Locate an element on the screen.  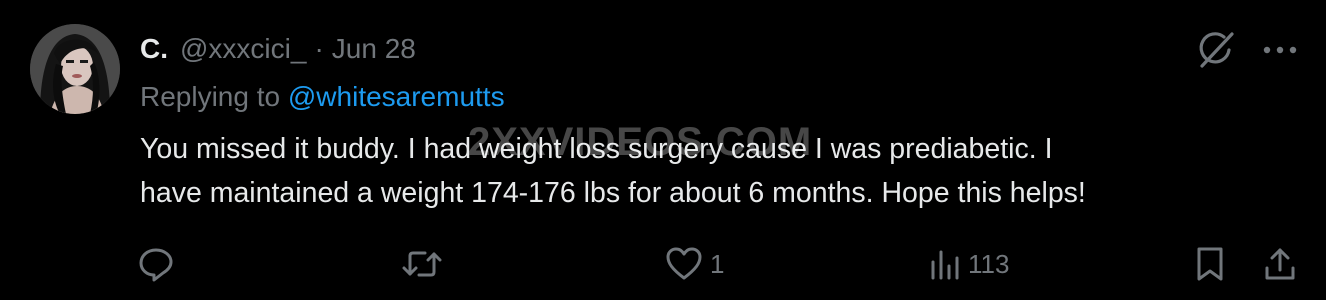
reply-icon is located at coordinates (156, 265).